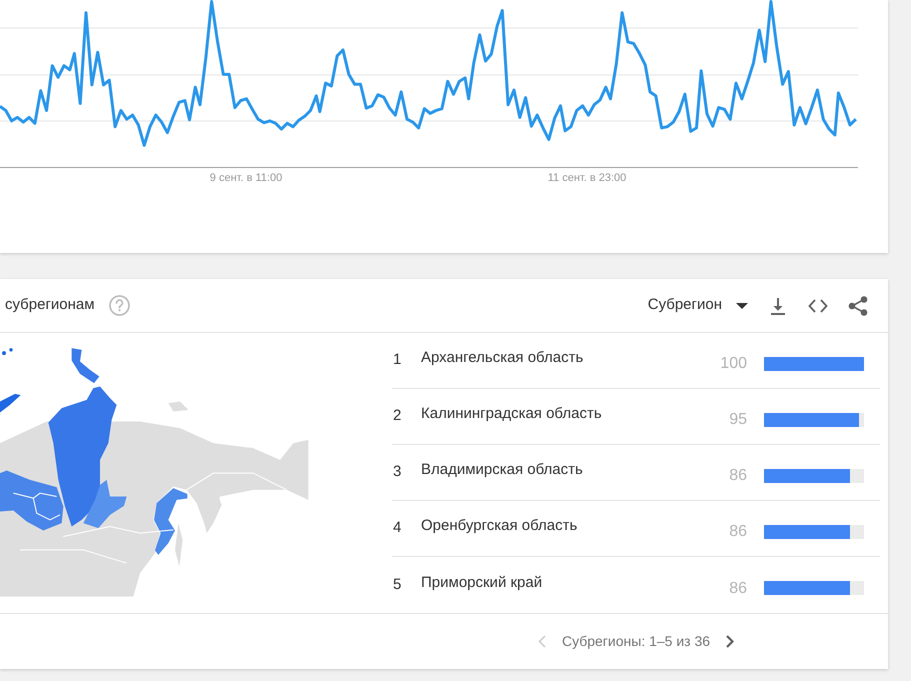 The image size is (911, 681). Describe the element at coordinates (502, 358) in the screenshot. I see `region-name: Архангельская область` at that location.